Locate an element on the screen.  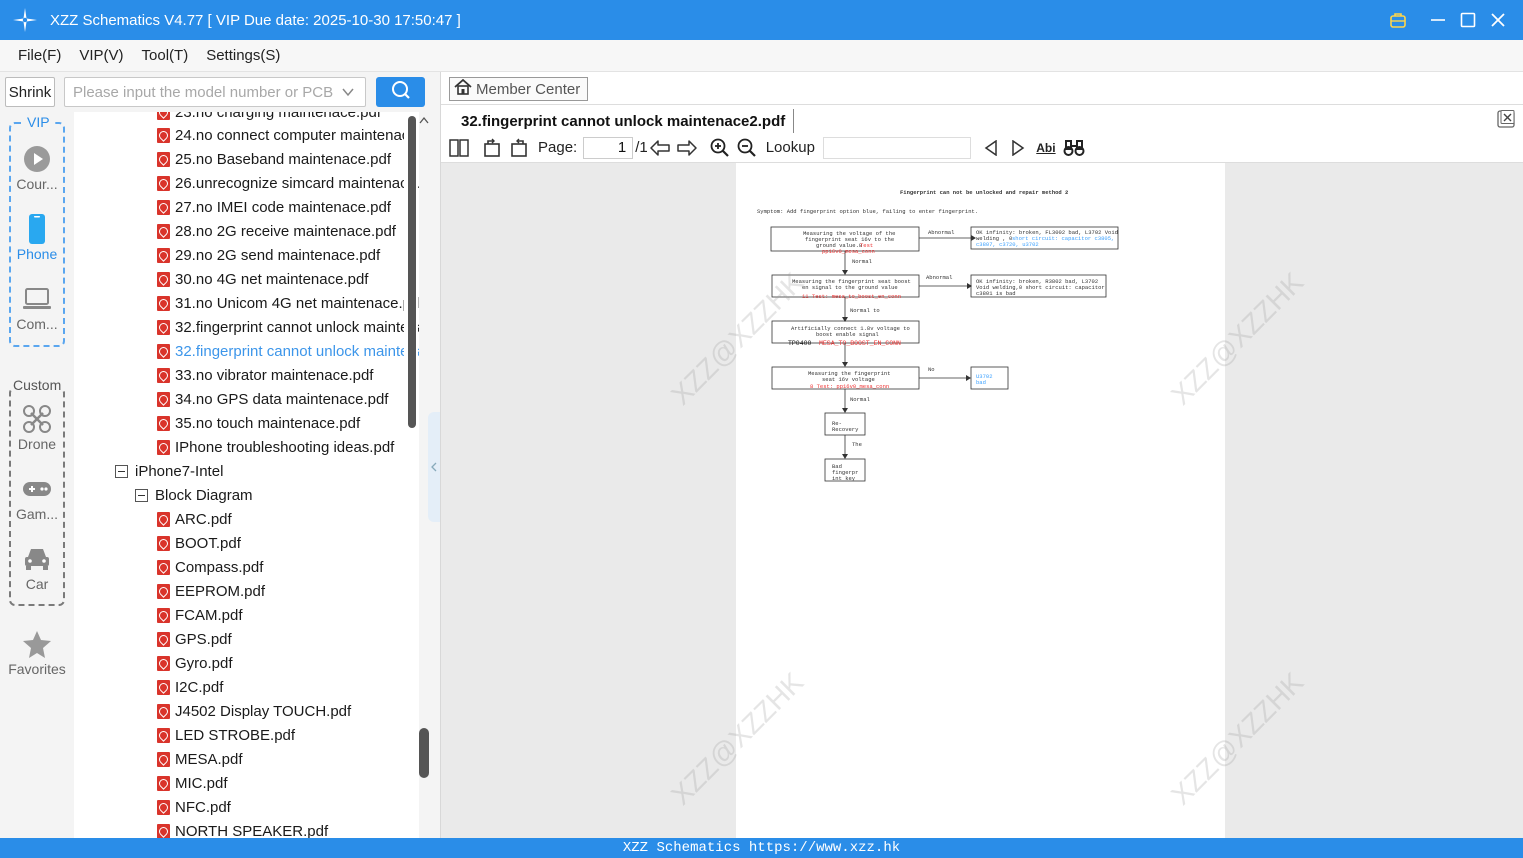
tree-file-item: 34.no GPS data maintenace.pdf is located at coordinates (272, 399).